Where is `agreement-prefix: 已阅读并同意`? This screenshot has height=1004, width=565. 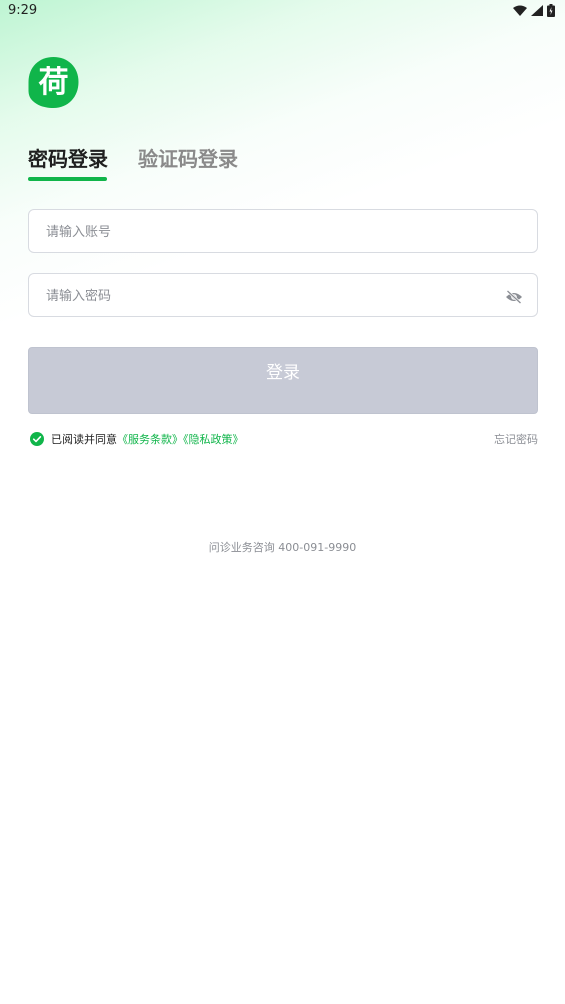 agreement-prefix: 已阅读并同意 is located at coordinates (84, 439).